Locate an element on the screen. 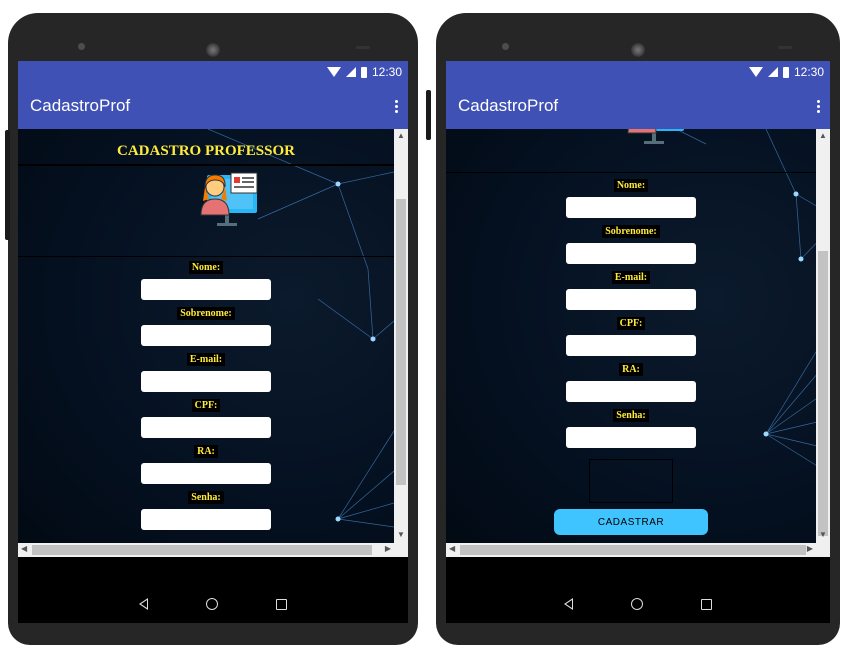  volume-button is located at coordinates (428, 115).